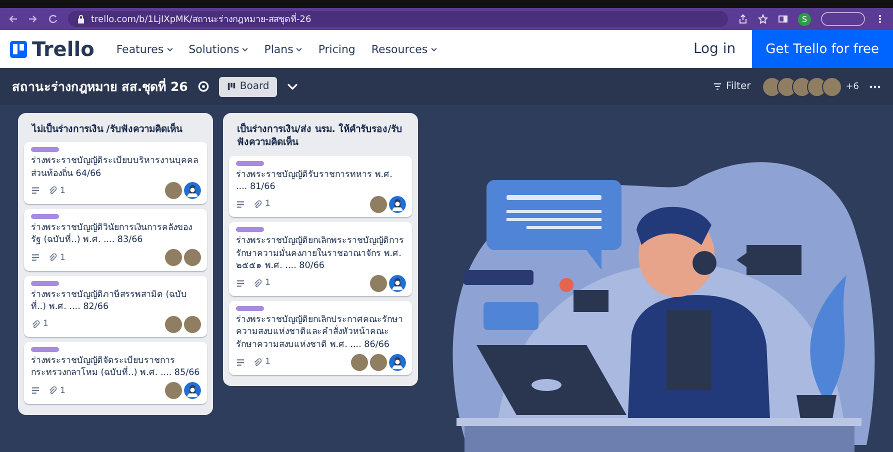 The image size is (893, 452). I want to click on list-title: เป็นร่างการเงิน/ส่ง นรม. ให้คำรับรอง/รับฟังความคิดเห็น, so click(320, 138).